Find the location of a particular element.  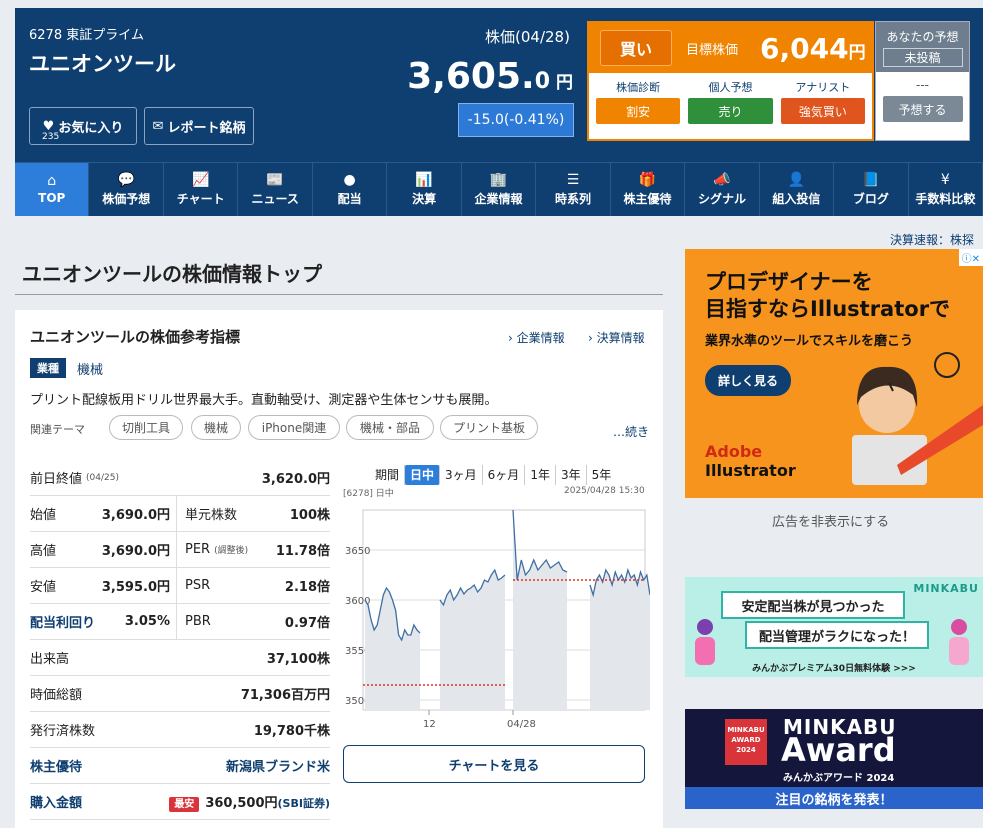

earnings-info-link: › 決算情報 is located at coordinates (616, 337).